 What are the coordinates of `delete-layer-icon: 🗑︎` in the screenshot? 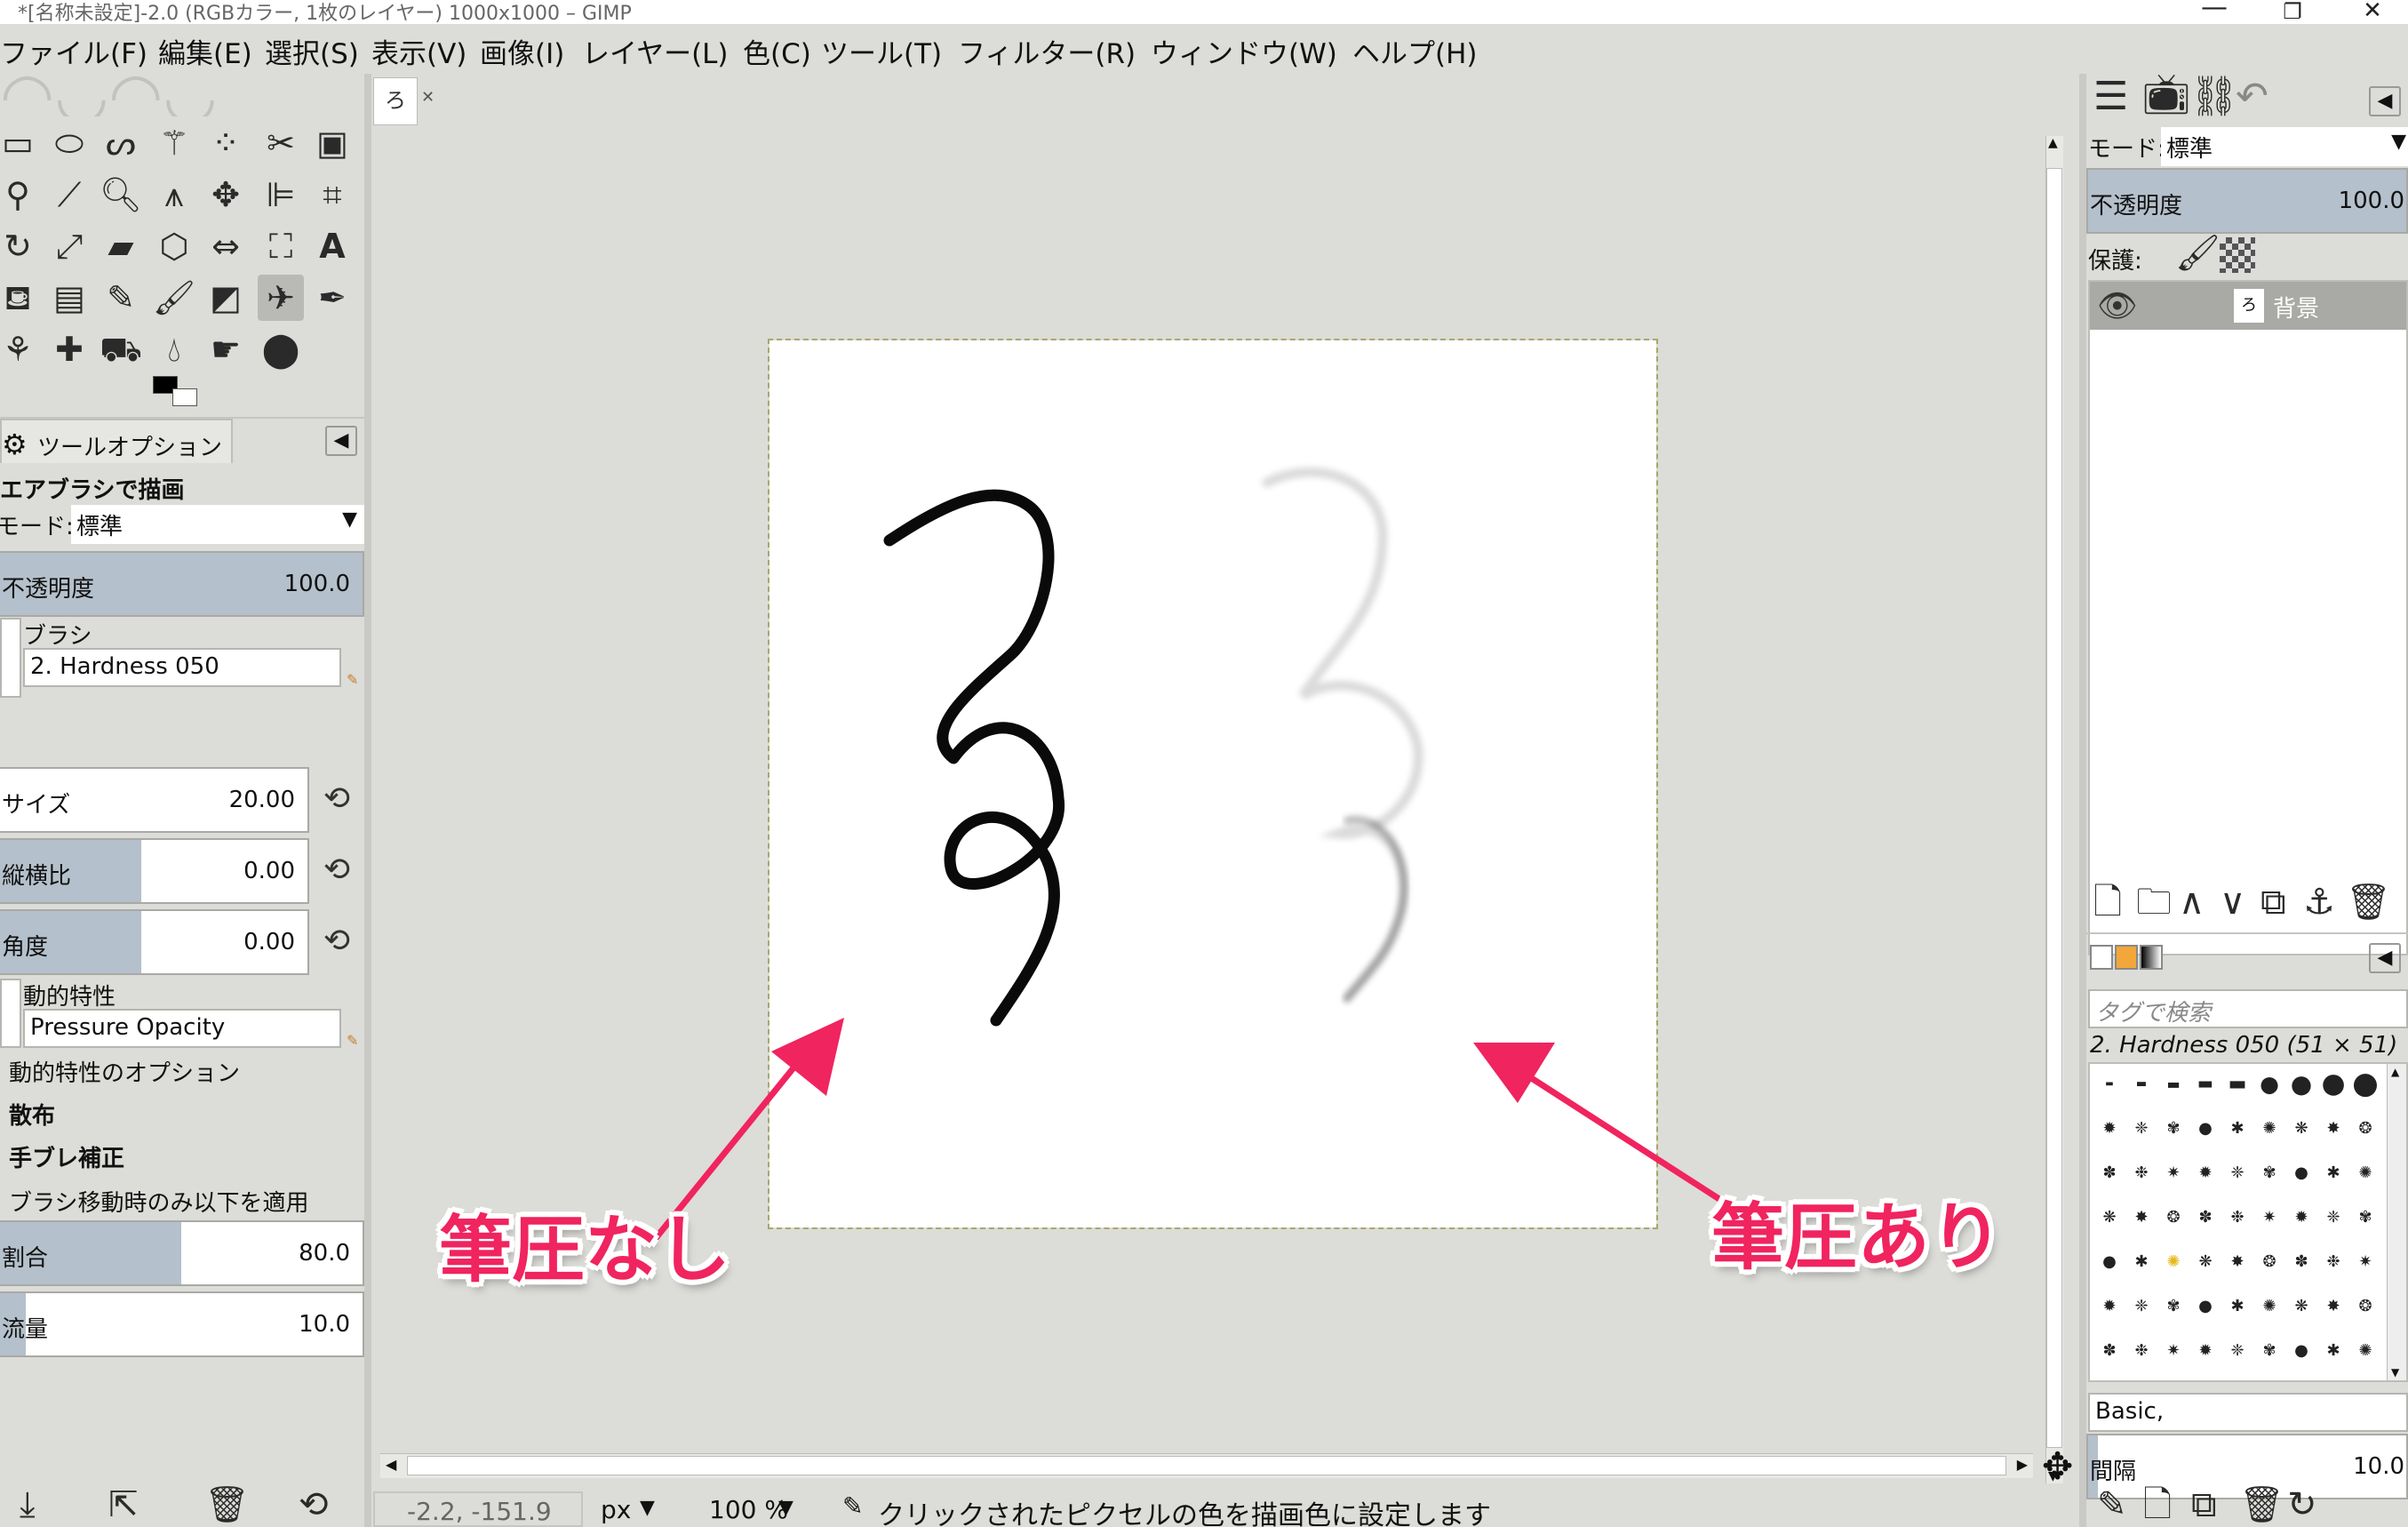 It's located at (2368, 902).